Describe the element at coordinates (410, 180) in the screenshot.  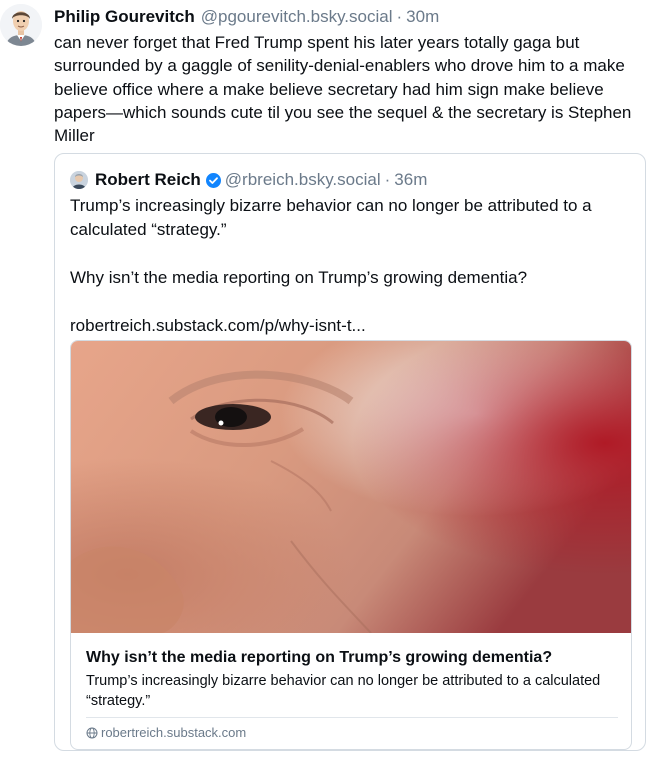
I see `quoted-post-time: 36m` at that location.